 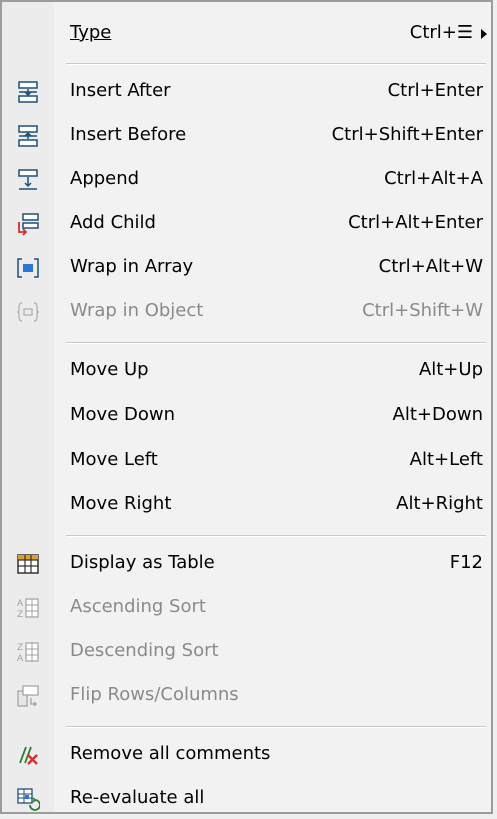 What do you see at coordinates (138, 606) in the screenshot?
I see `menu-item-label: Ascending Sort` at bounding box center [138, 606].